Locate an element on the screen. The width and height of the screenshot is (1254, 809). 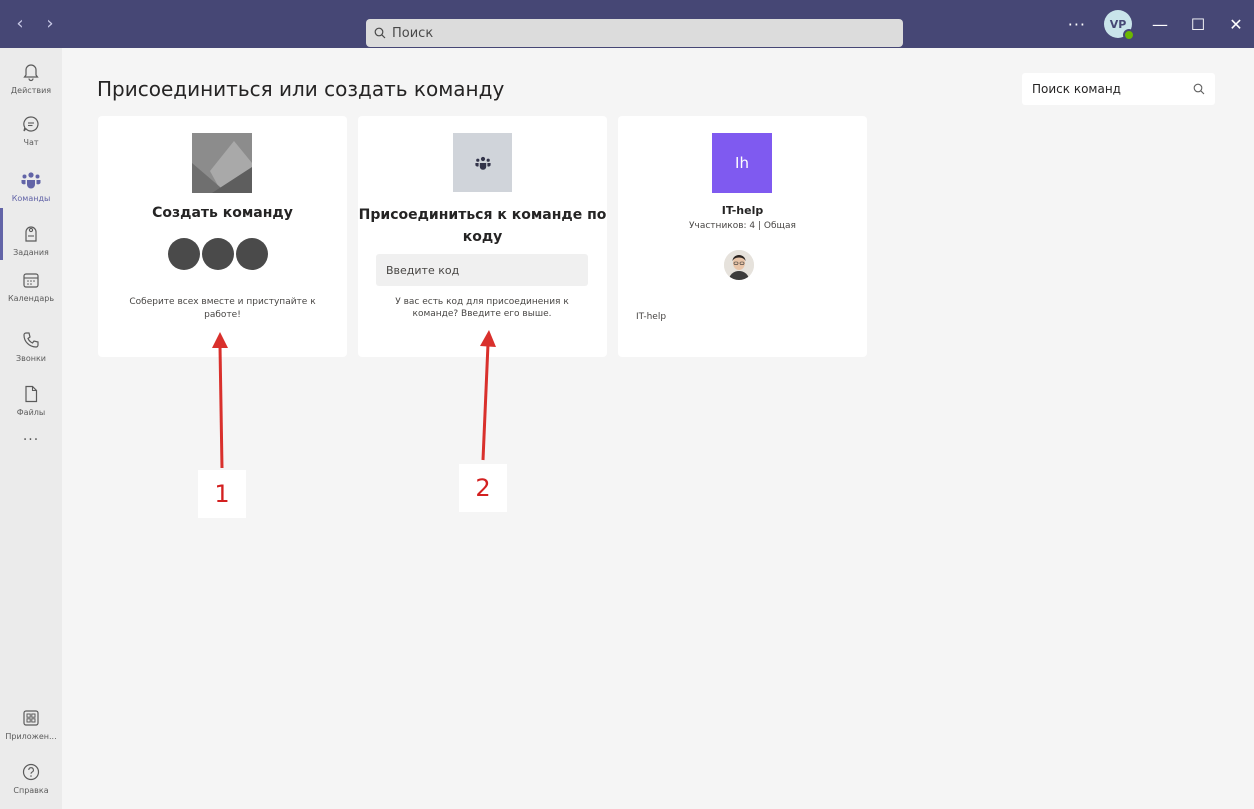
annotation-label-2: 2 is located at coordinates (483, 488).